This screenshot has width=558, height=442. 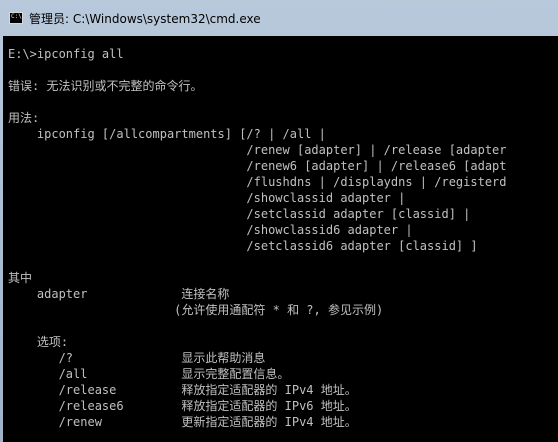 What do you see at coordinates (279, 18) in the screenshot?
I see `title-bar: C:\ 管理员: C:\Windows\system32\cmd.exe` at bounding box center [279, 18].